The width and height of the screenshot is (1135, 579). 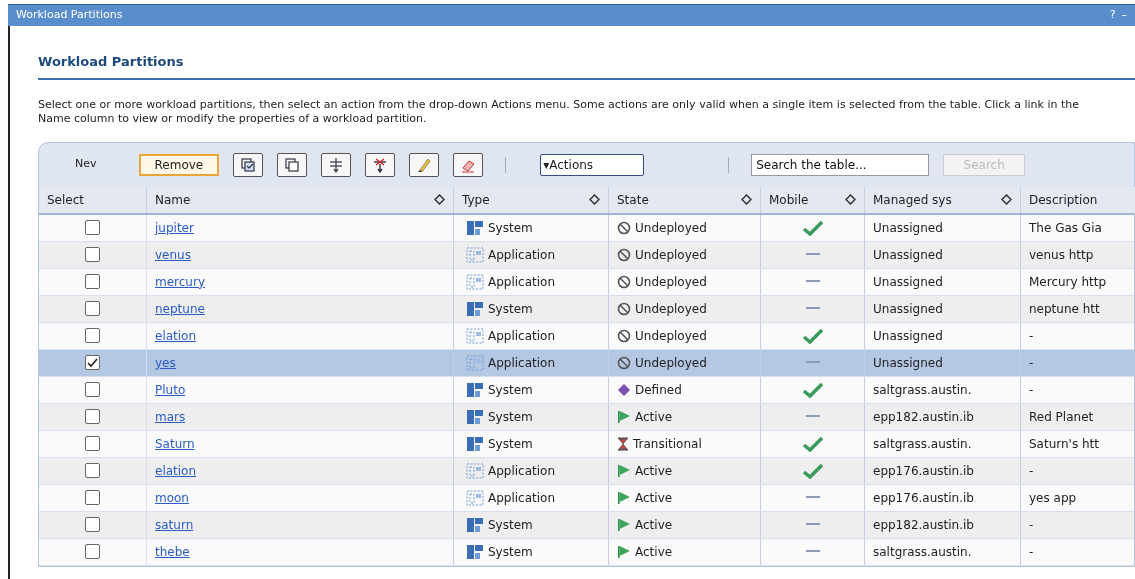 What do you see at coordinates (424, 164) in the screenshot?
I see `edit-button` at bounding box center [424, 164].